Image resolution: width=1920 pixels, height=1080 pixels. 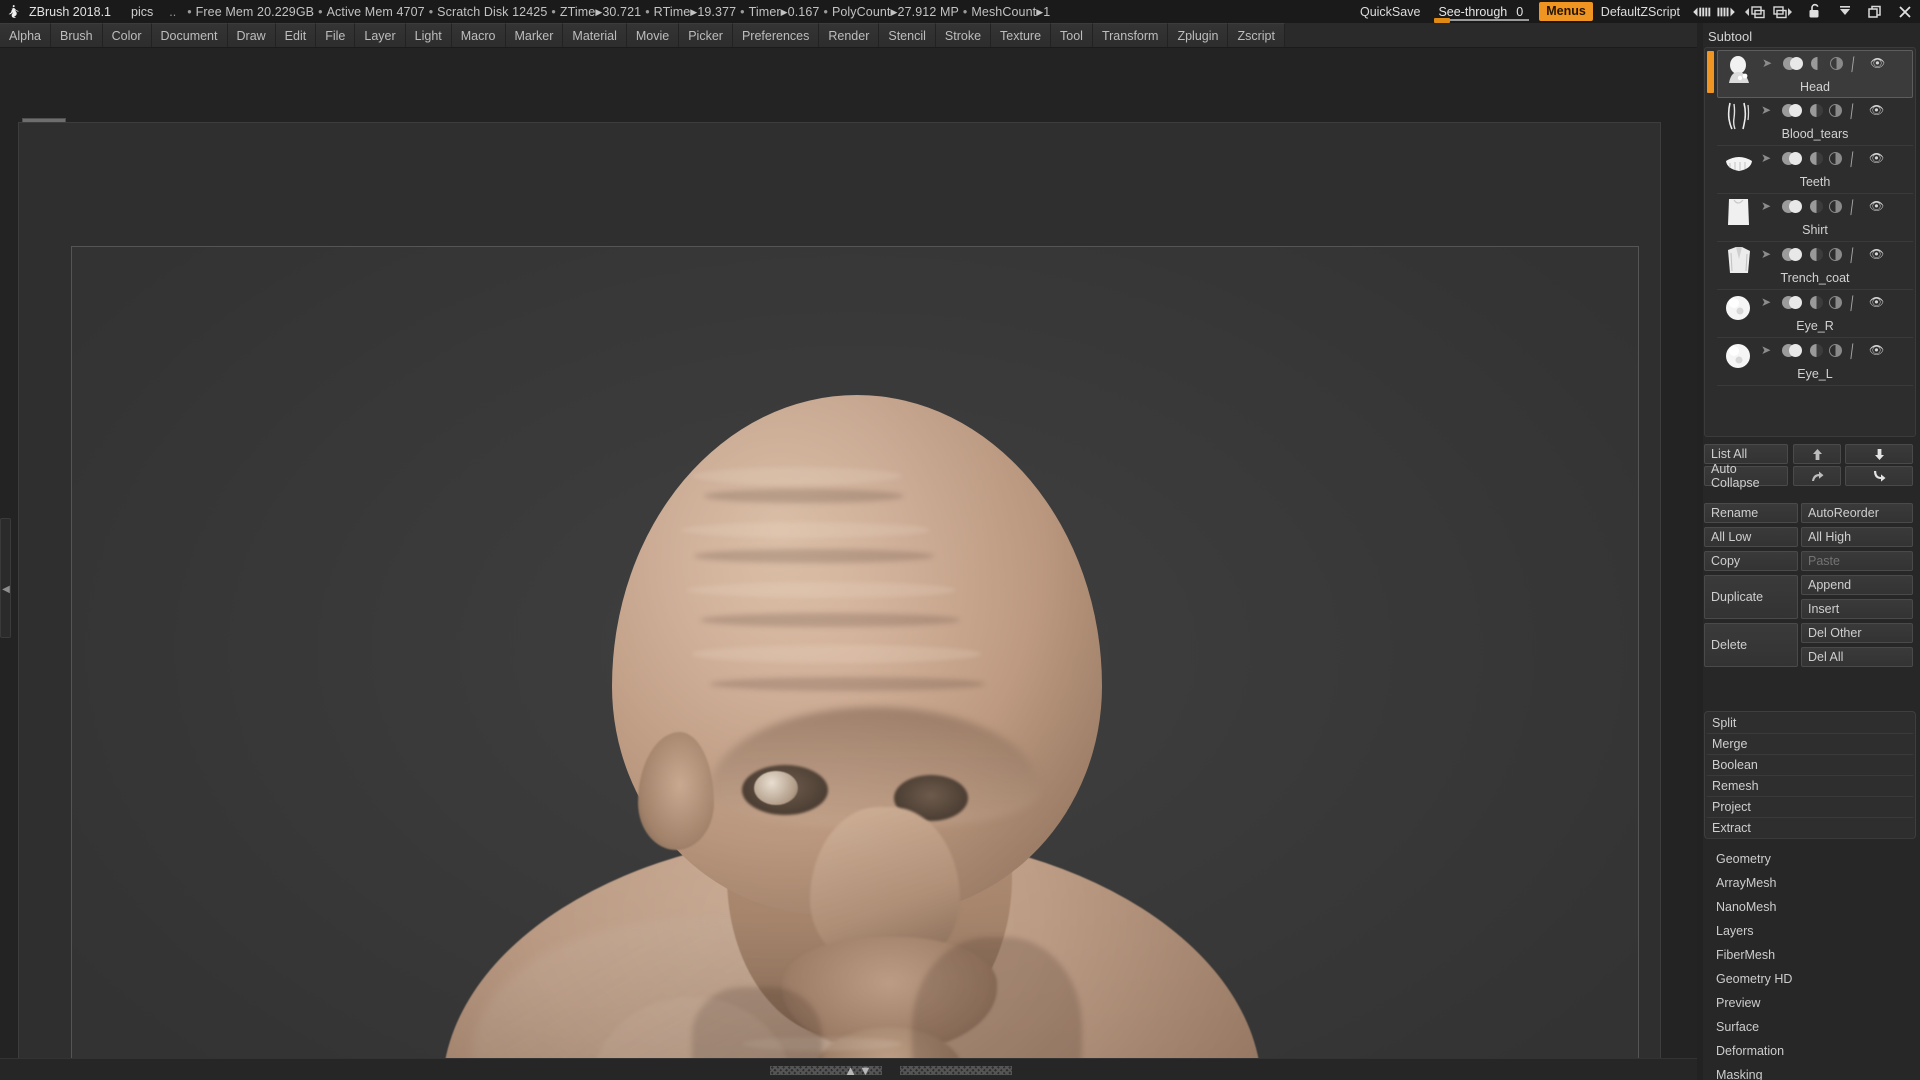 What do you see at coordinates (1808, 907) in the screenshot?
I see `tool-section-nanomesh: NanoMesh` at bounding box center [1808, 907].